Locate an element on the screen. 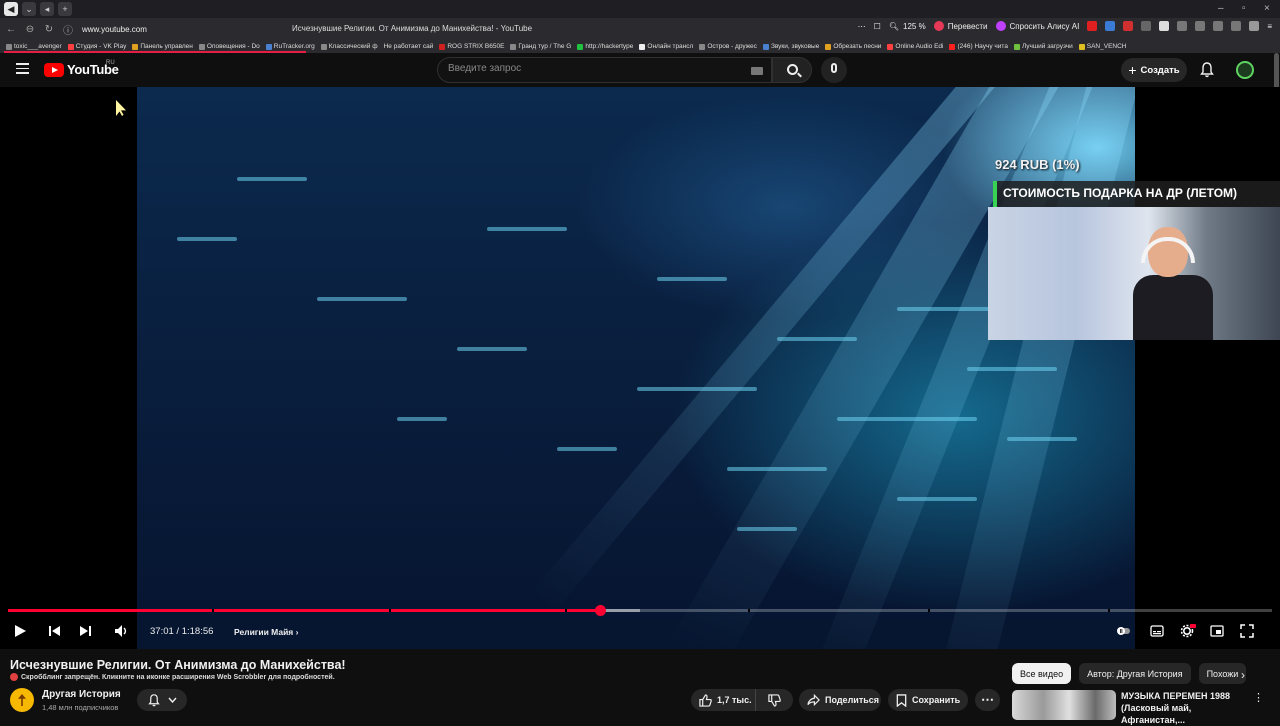  shield-icon: ⊖ is located at coordinates (30, 29).